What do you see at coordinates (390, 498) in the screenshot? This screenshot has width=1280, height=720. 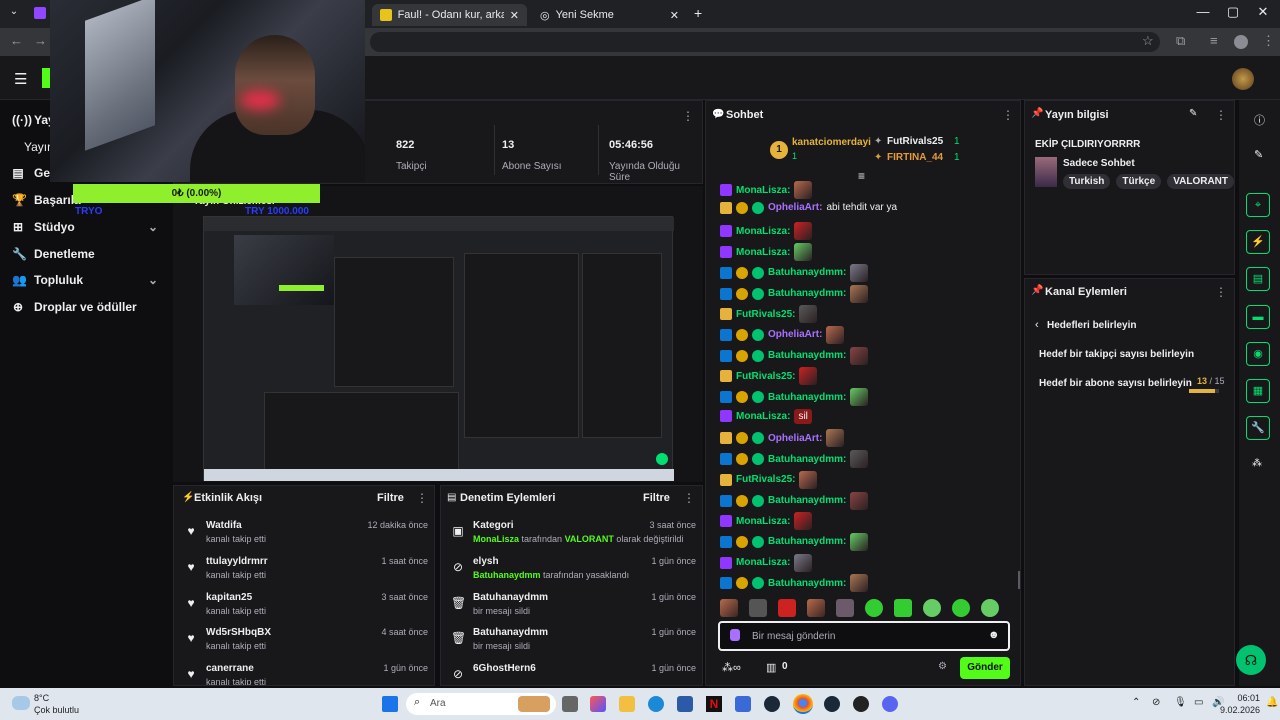 I see `activity-filter-button: Filtre` at bounding box center [390, 498].